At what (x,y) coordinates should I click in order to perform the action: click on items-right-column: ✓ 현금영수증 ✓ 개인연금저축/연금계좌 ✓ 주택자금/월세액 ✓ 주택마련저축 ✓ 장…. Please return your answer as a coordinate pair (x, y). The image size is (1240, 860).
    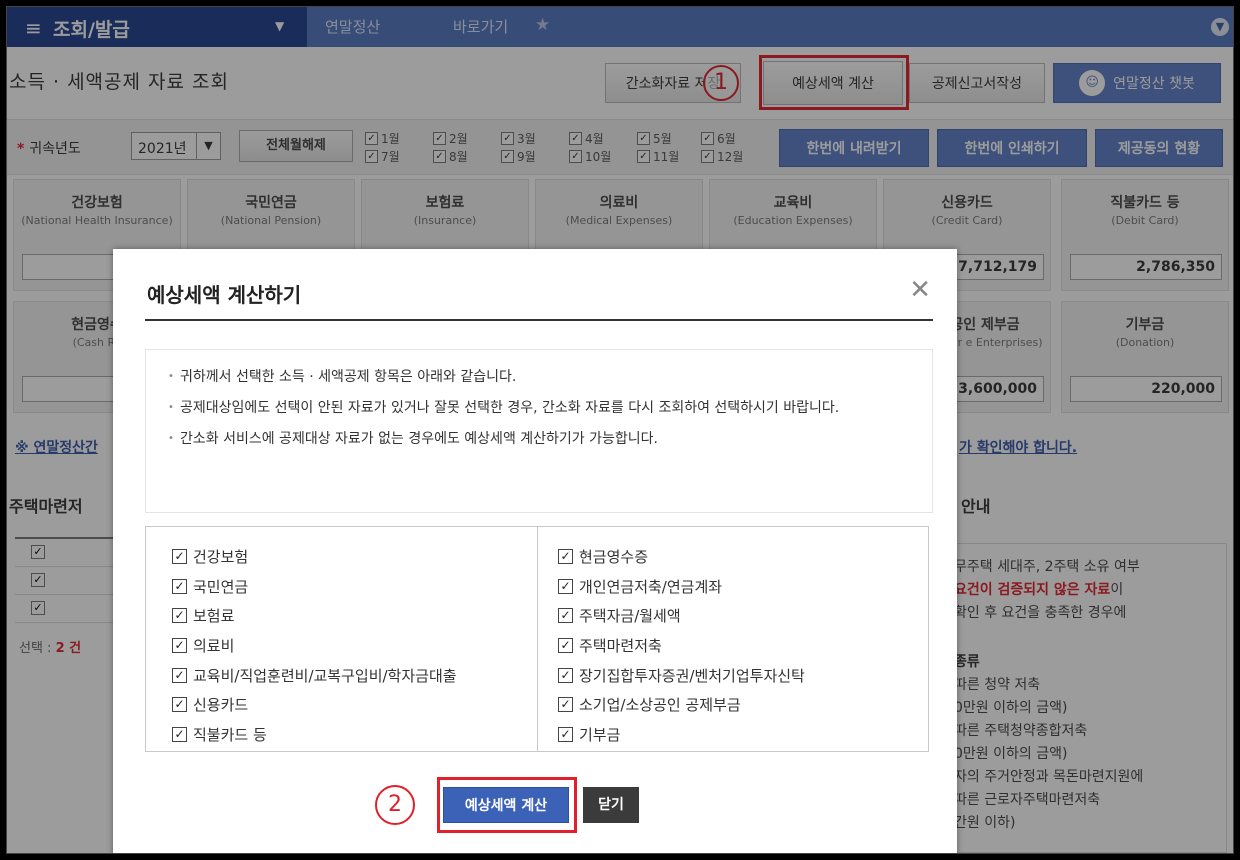
    Looking at the image, I should click on (733, 639).